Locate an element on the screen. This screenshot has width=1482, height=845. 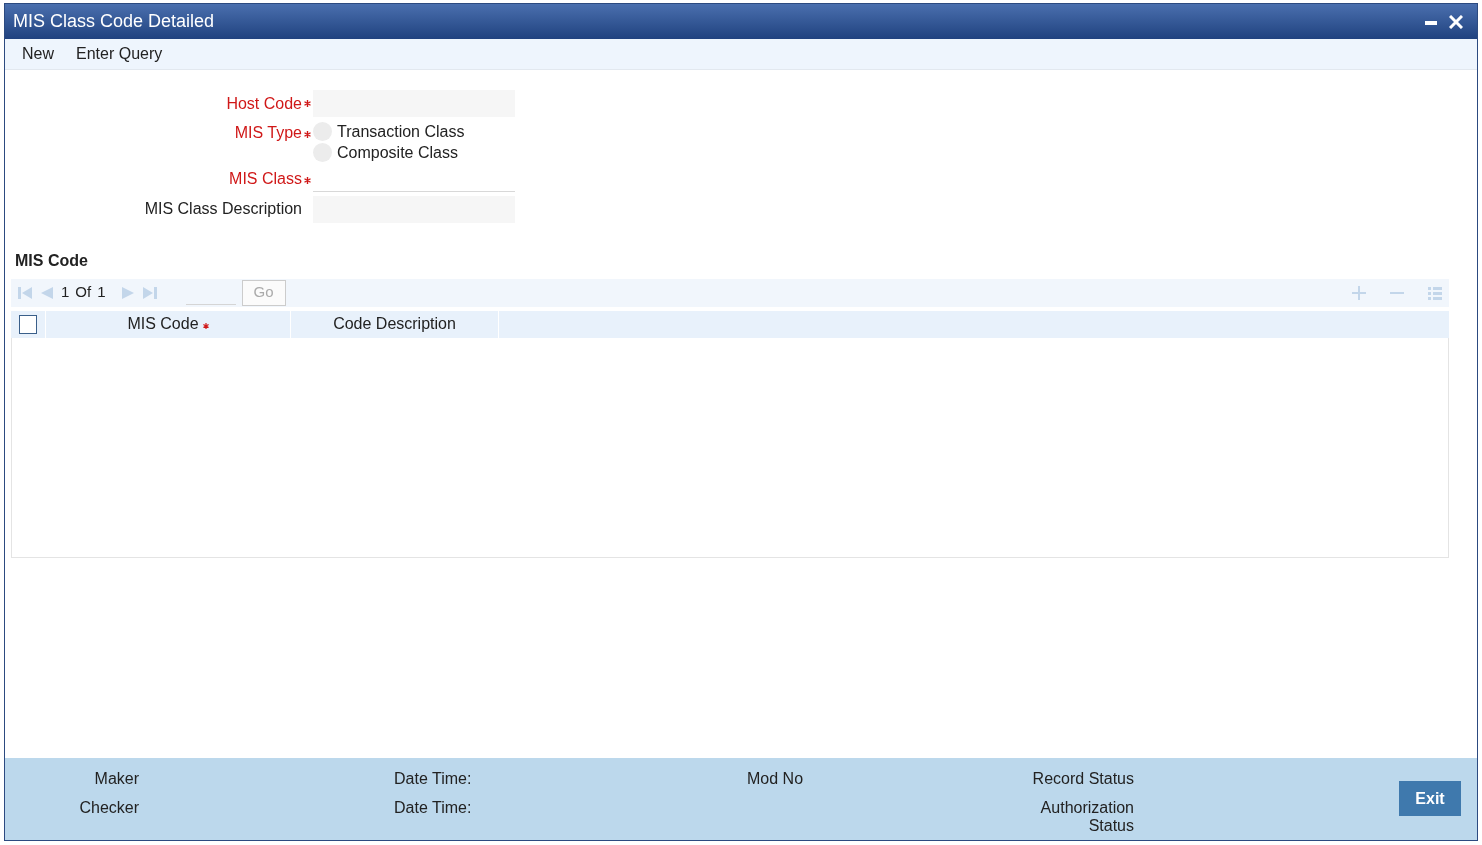
toolbar-button: Enter Query is located at coordinates (119, 54).